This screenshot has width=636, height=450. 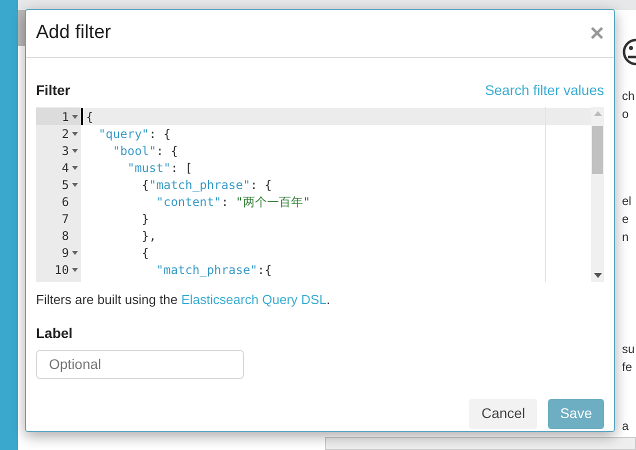 What do you see at coordinates (628, 96) in the screenshot?
I see `background-text: ch` at bounding box center [628, 96].